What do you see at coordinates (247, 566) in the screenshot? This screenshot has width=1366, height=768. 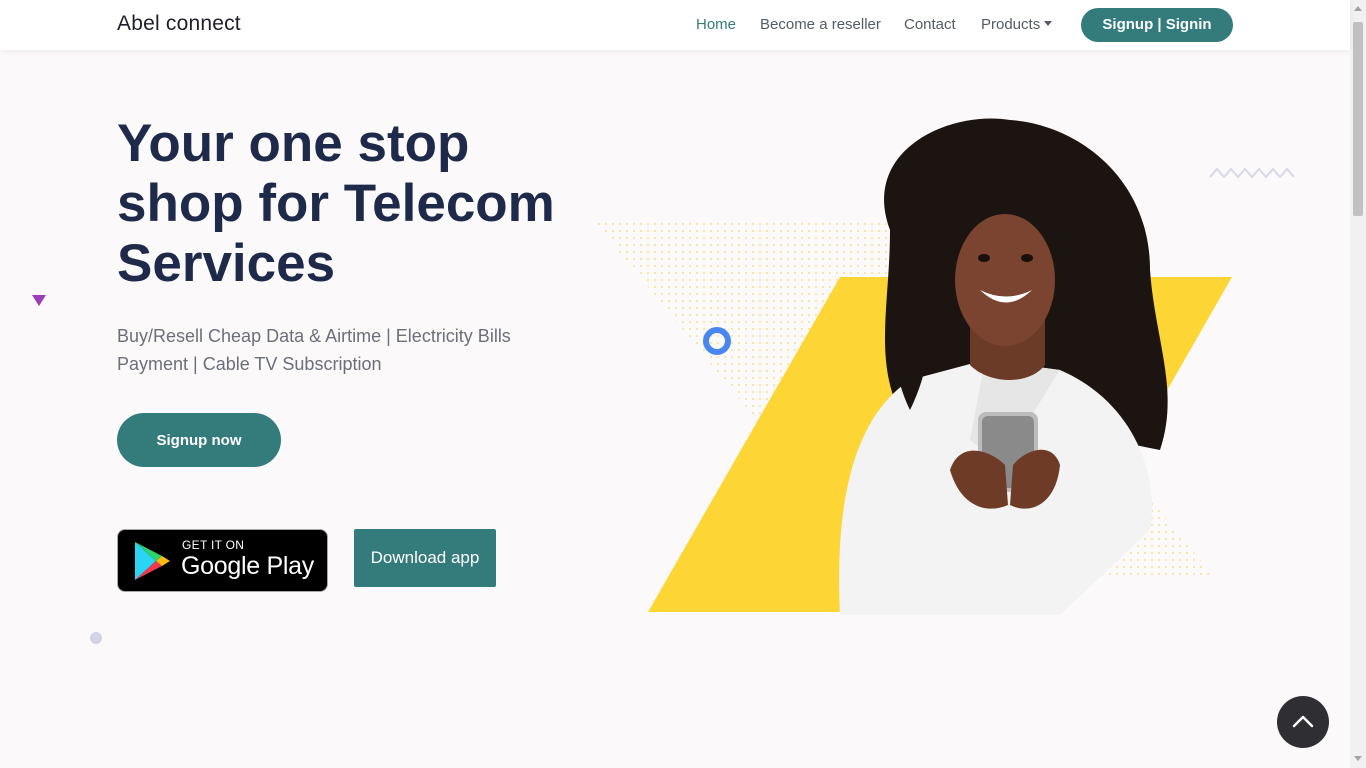 I see `google-play-big-text: Google Play` at bounding box center [247, 566].